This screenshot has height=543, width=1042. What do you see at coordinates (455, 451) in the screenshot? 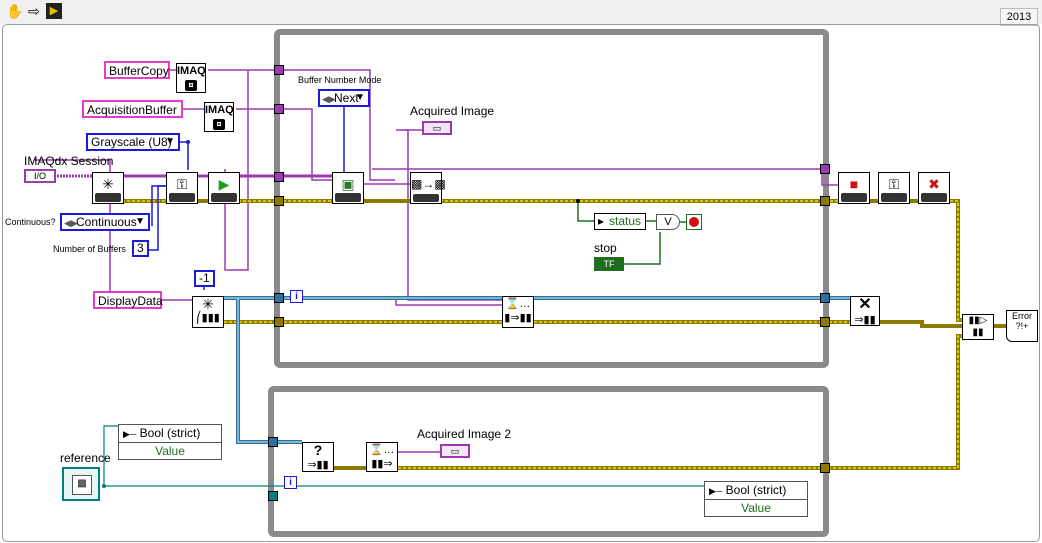
I see `acquired-image-2-indicator: ▭` at bounding box center [455, 451].